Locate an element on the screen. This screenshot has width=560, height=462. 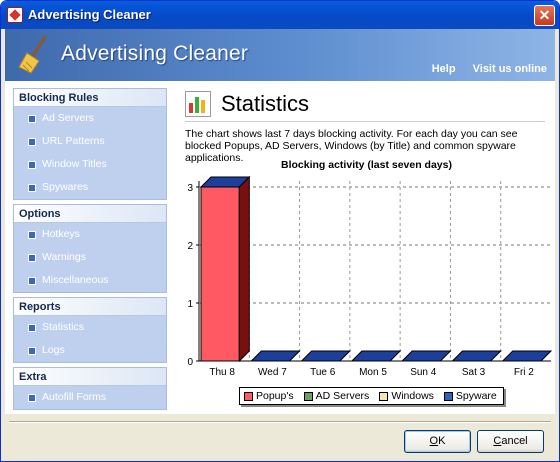
sidebar-item-ad-servers: Ad Servers is located at coordinates (90, 118).